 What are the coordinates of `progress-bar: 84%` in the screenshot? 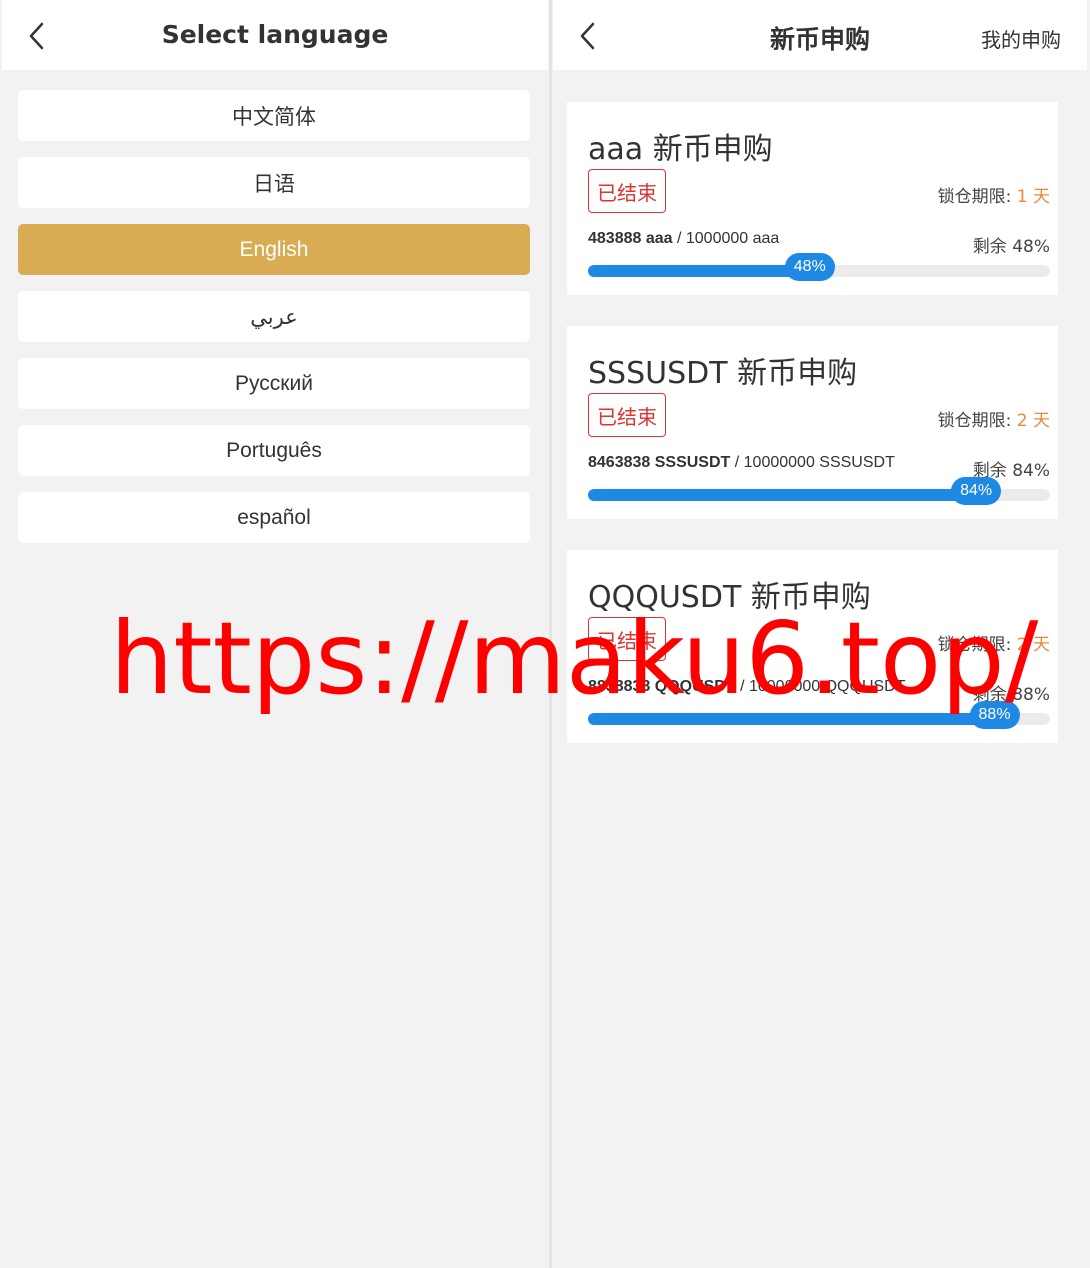 It's located at (819, 491).